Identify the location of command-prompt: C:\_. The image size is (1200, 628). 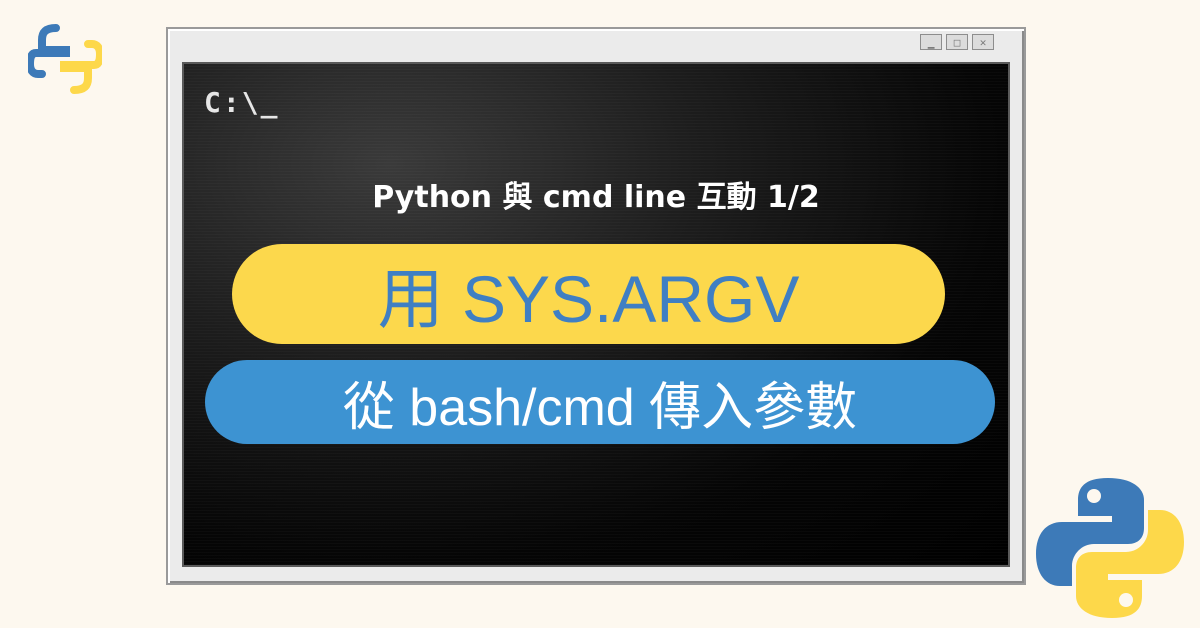
(242, 102).